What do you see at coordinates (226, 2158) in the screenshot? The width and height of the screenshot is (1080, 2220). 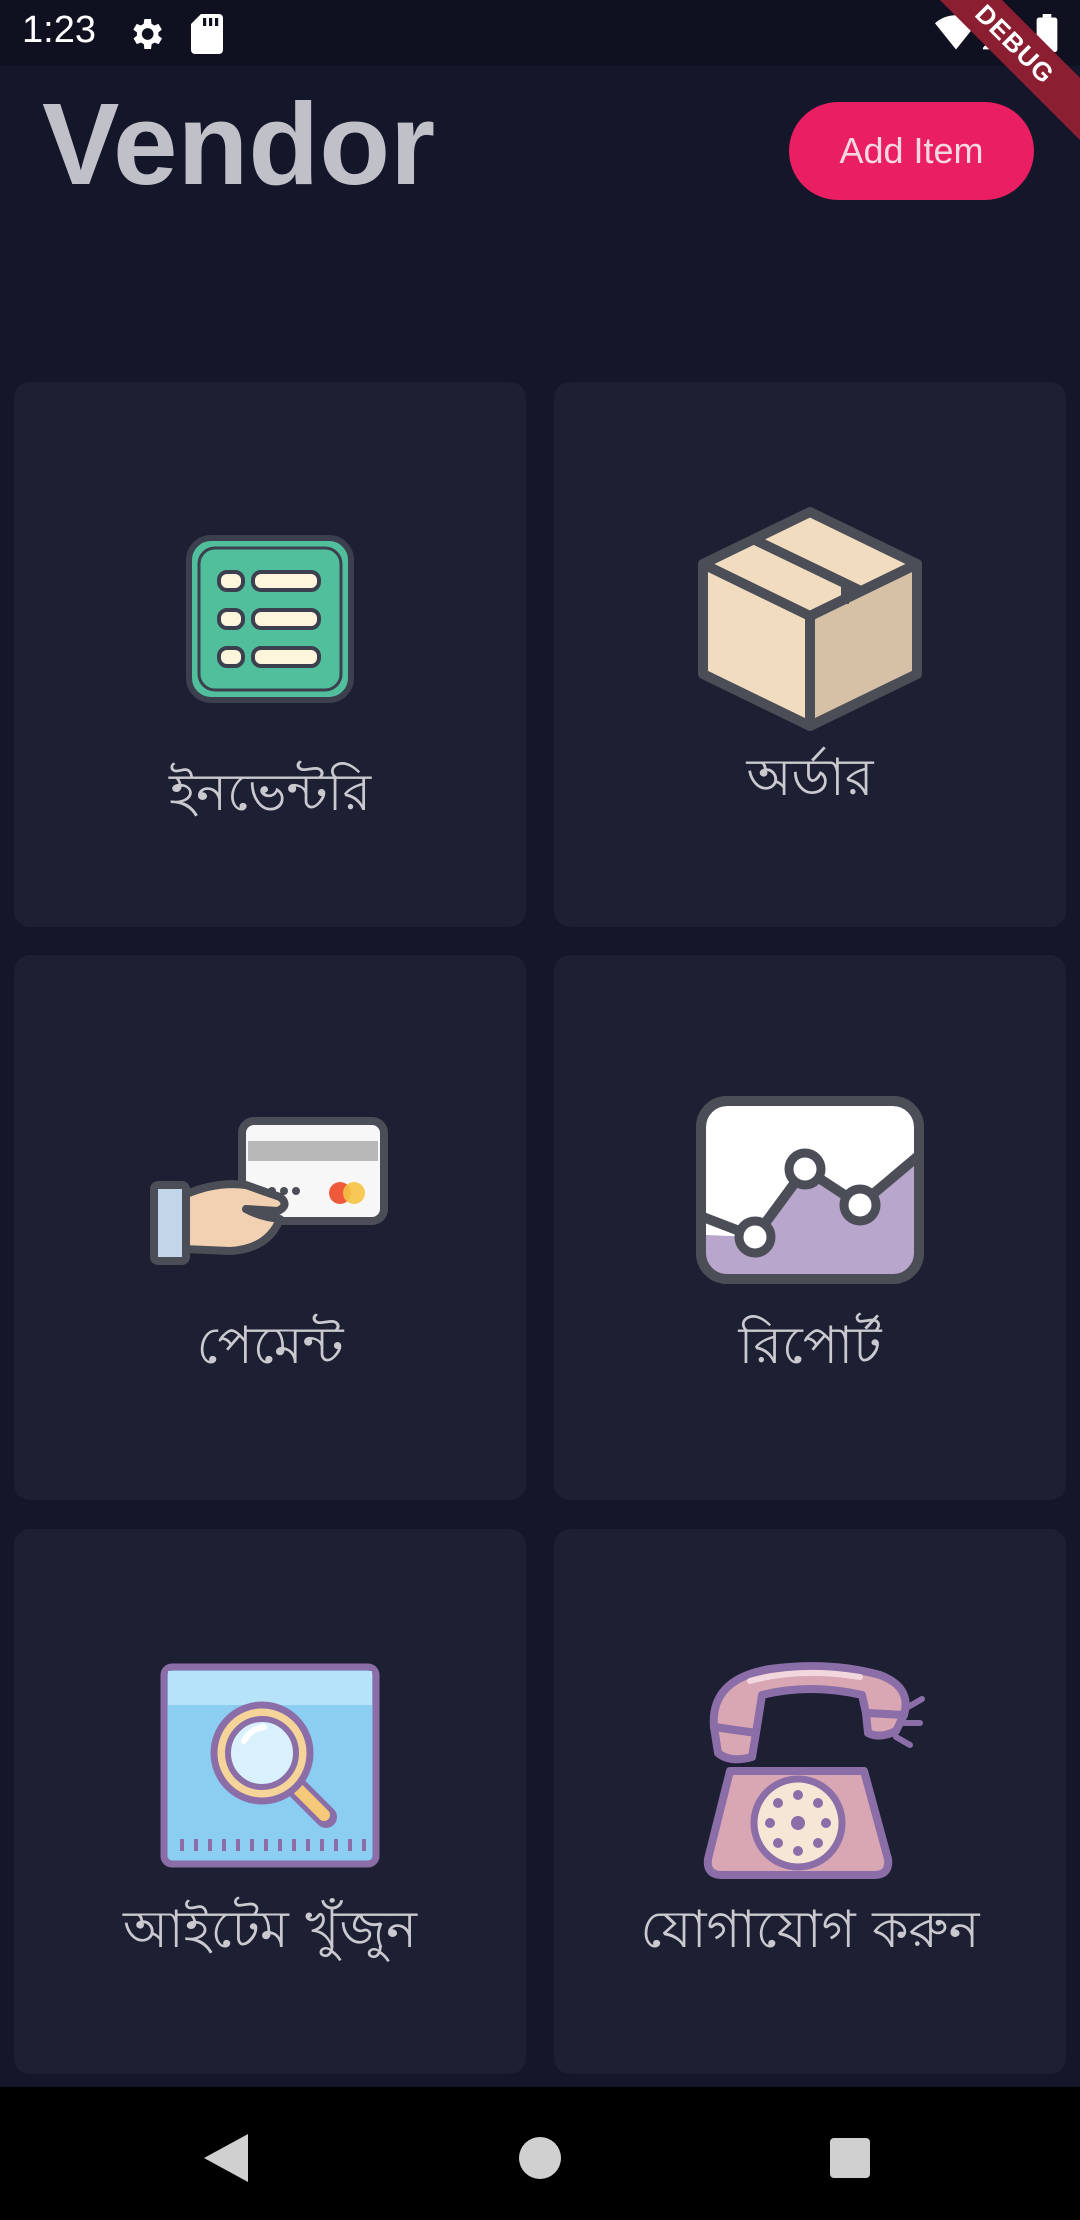 I see `back-icon` at bounding box center [226, 2158].